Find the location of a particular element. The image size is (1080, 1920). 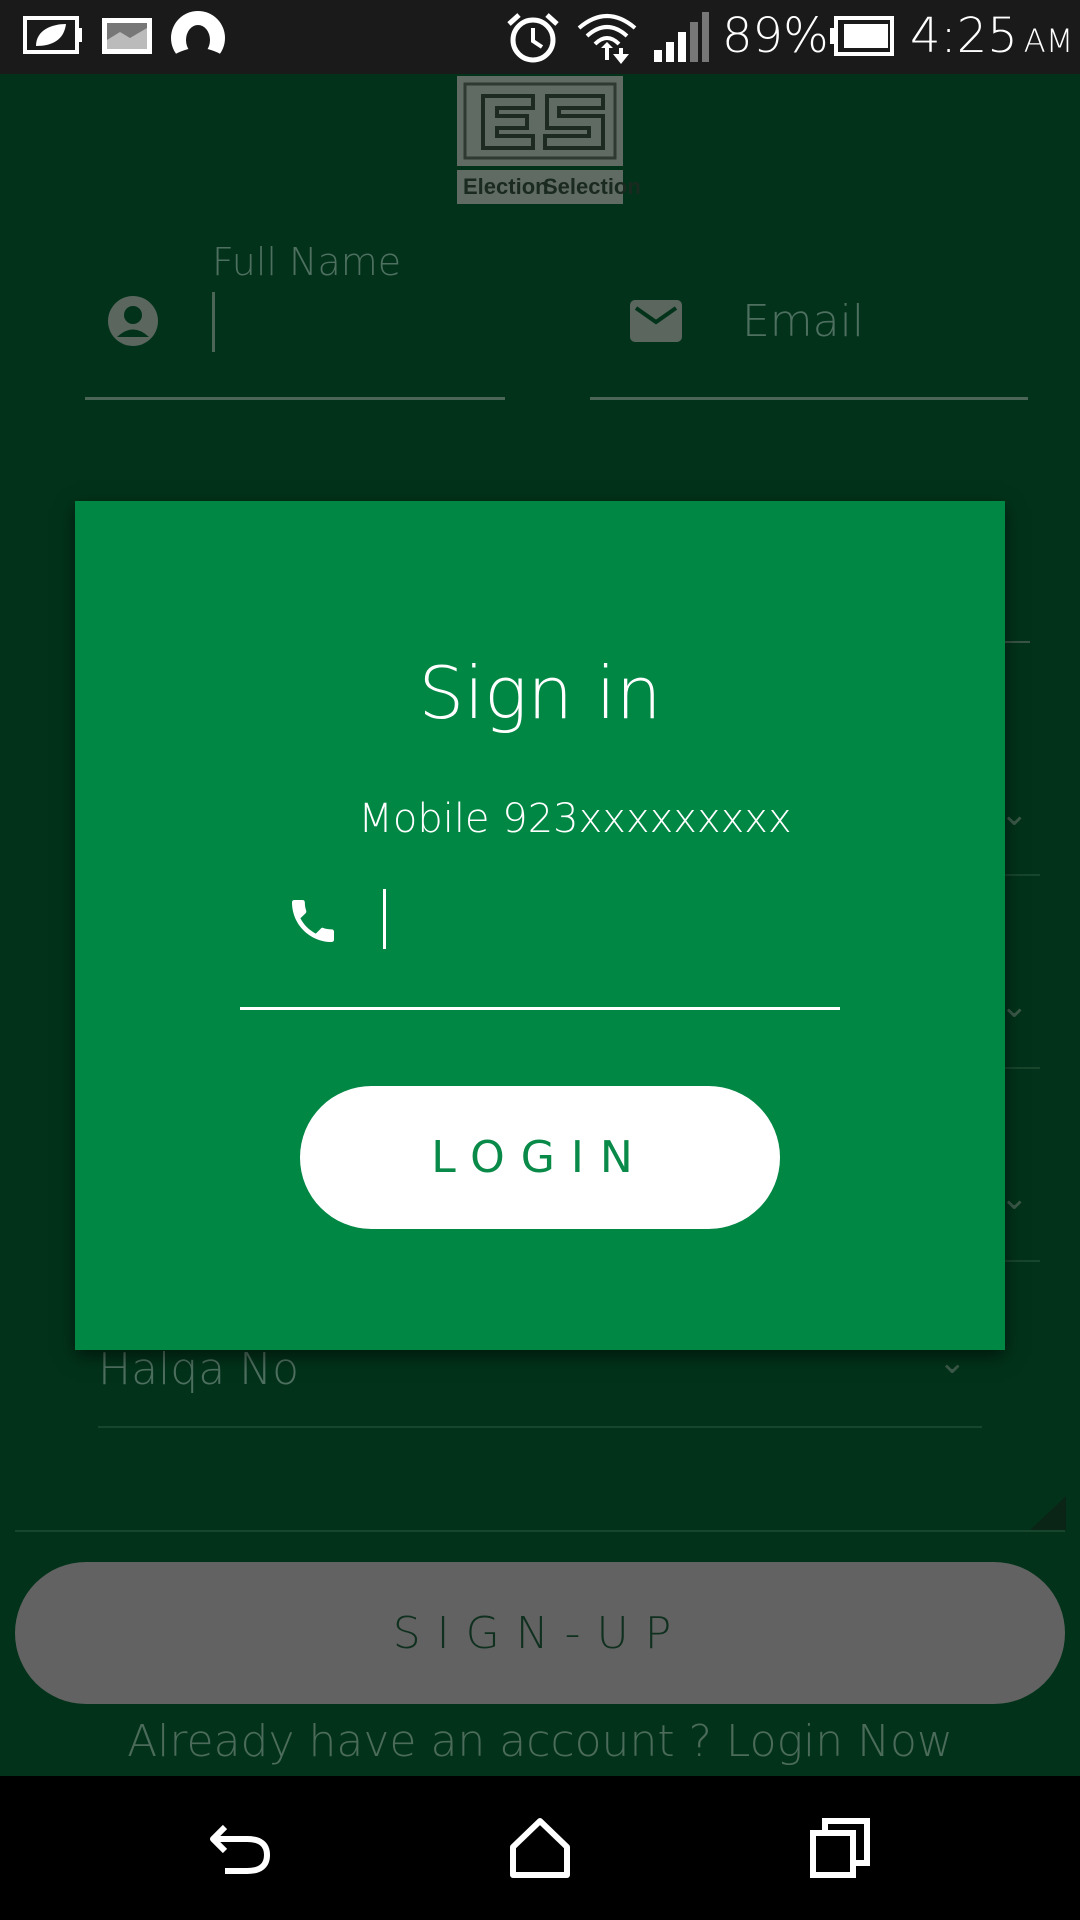

resize-corner-icon is located at coordinates (1048, 1515).